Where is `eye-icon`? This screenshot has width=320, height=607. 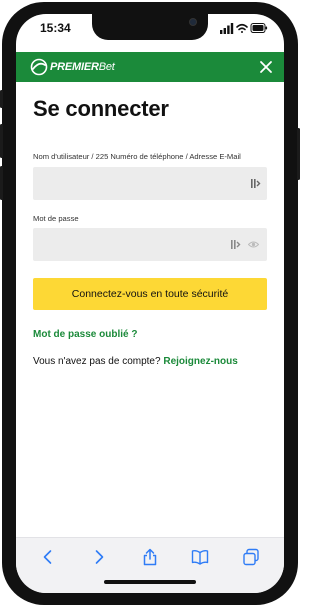 eye-icon is located at coordinates (253, 244).